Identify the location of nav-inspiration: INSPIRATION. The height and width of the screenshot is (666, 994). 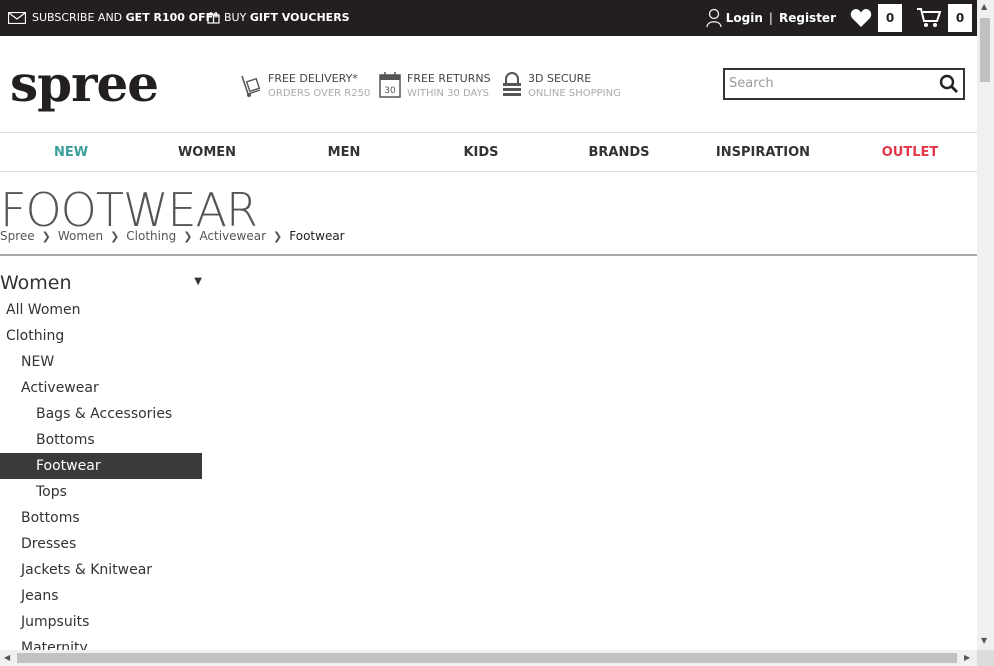
(763, 152).